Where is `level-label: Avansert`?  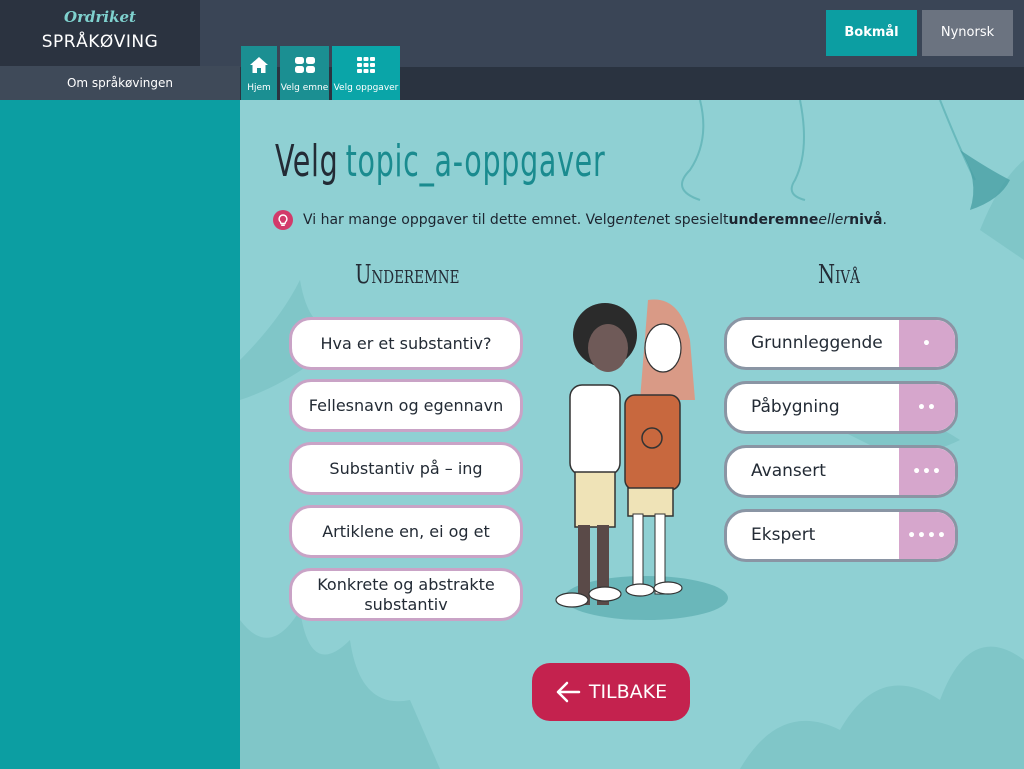
level-label: Avansert is located at coordinates (788, 471).